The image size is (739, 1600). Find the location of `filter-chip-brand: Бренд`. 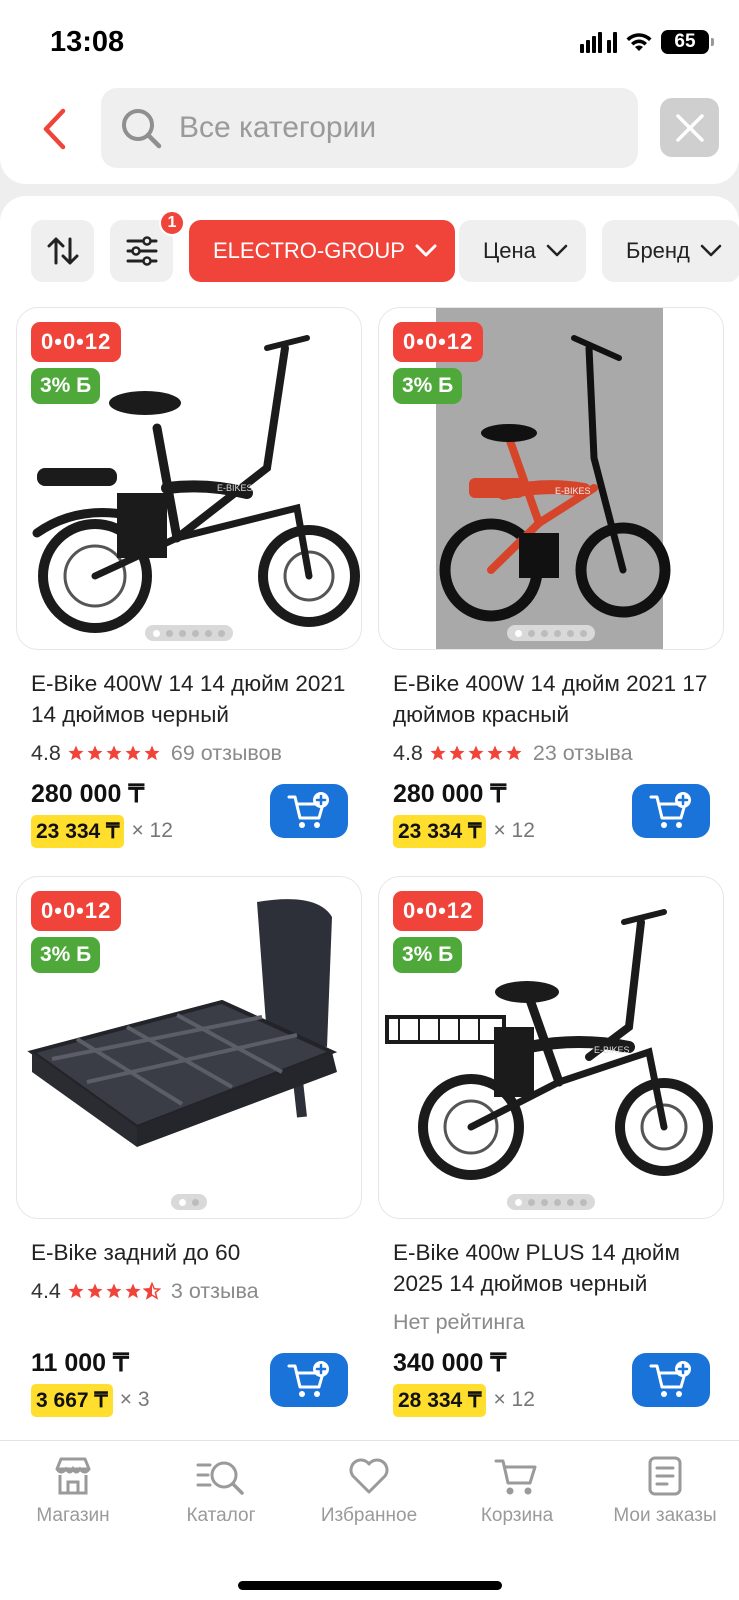

filter-chip-brand: Бренд is located at coordinates (670, 251).